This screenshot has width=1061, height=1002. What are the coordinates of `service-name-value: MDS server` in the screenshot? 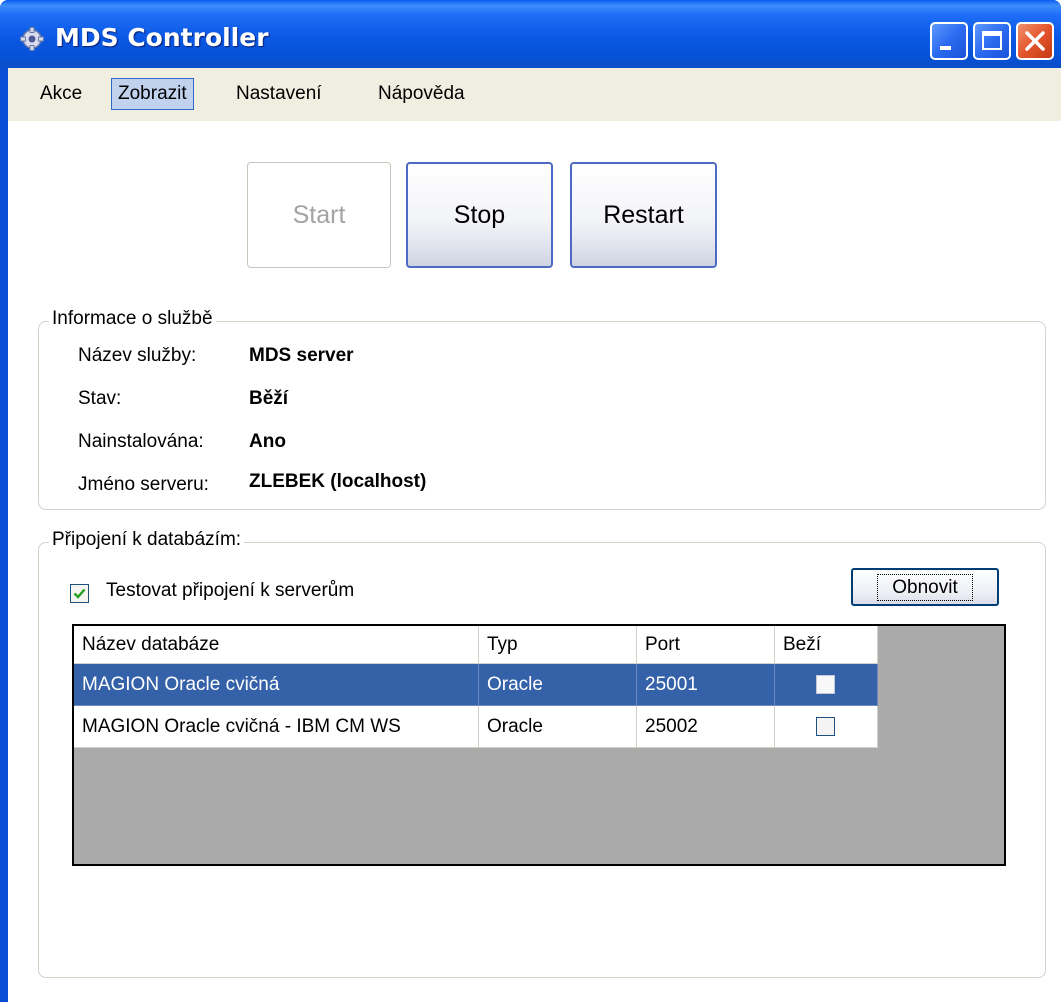 It's located at (301, 355).